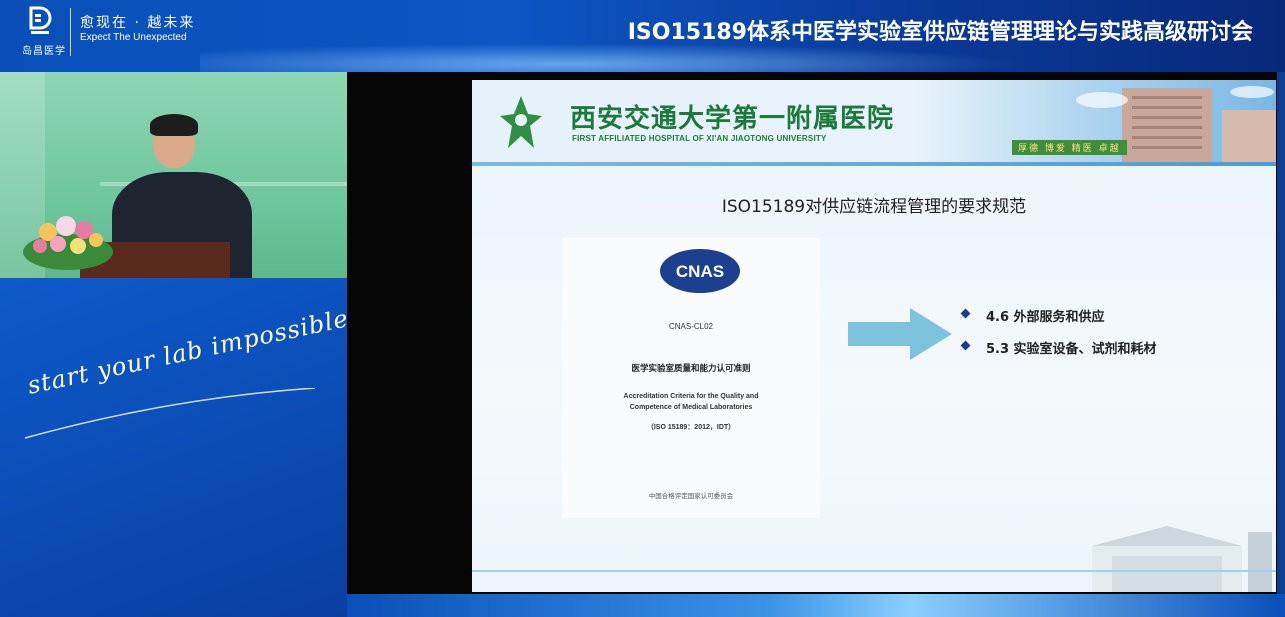 This screenshot has width=1285, height=617. What do you see at coordinates (691, 496) in the screenshot?
I see `document-issuer: 中国合格评定国家认可委员会` at bounding box center [691, 496].